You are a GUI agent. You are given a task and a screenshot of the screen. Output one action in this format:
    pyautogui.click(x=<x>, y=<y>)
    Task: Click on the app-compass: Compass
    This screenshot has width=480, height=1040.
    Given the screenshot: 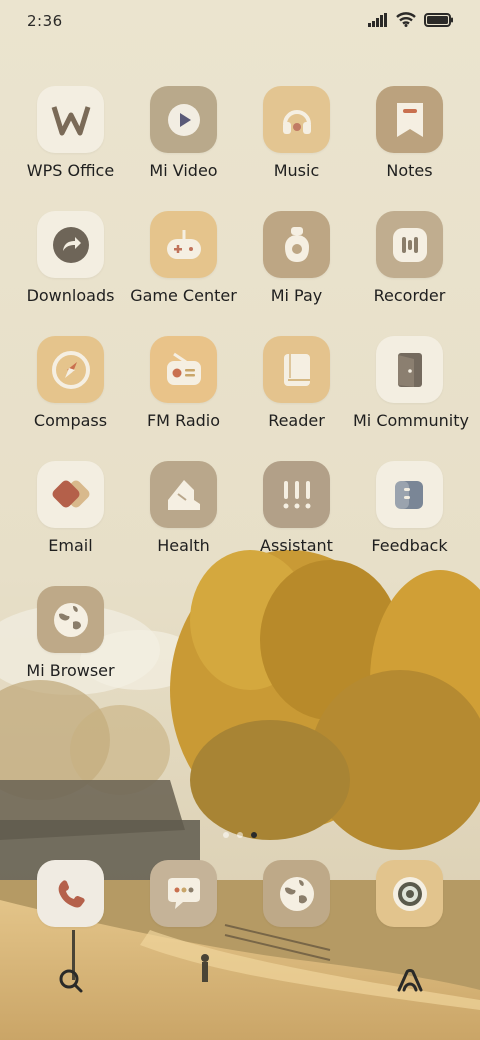 What is the action you would take?
    pyautogui.click(x=70, y=383)
    